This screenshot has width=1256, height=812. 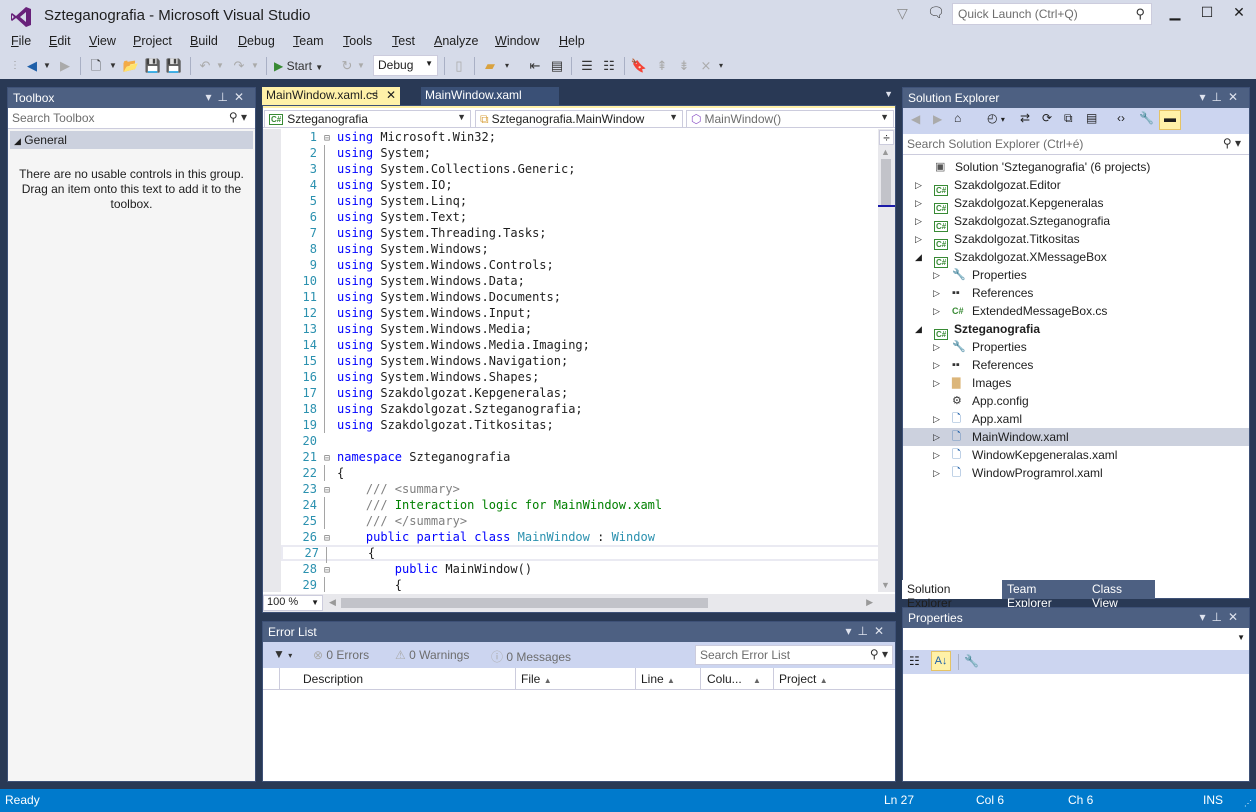 I want to click on horizontal-scroll-thumb, so click(x=524, y=603).